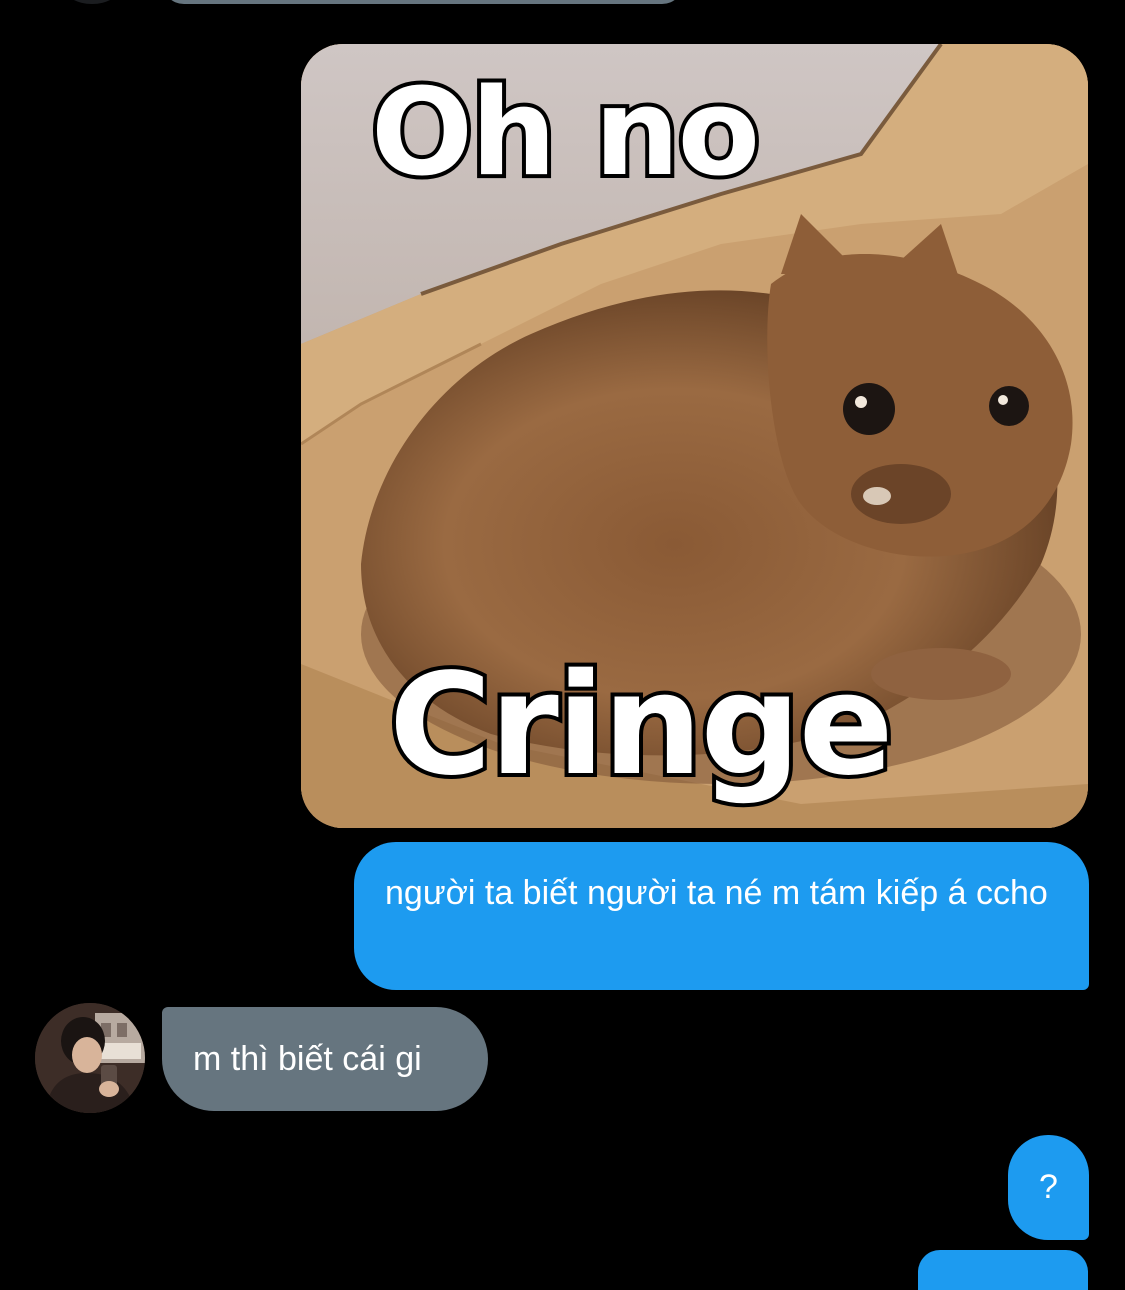 This screenshot has height=1290, width=1125. What do you see at coordinates (92, 2) in the screenshot?
I see `partial-avatar-previous` at bounding box center [92, 2].